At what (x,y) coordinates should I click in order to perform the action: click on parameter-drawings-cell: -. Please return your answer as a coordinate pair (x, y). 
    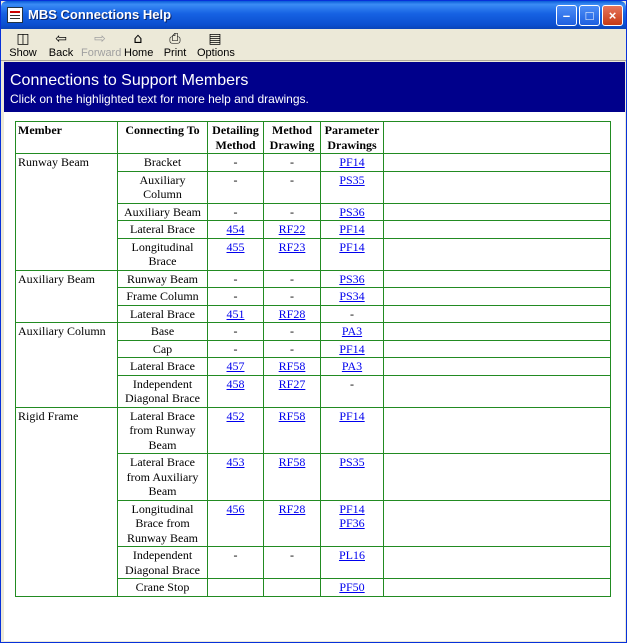
    Looking at the image, I should click on (352, 313).